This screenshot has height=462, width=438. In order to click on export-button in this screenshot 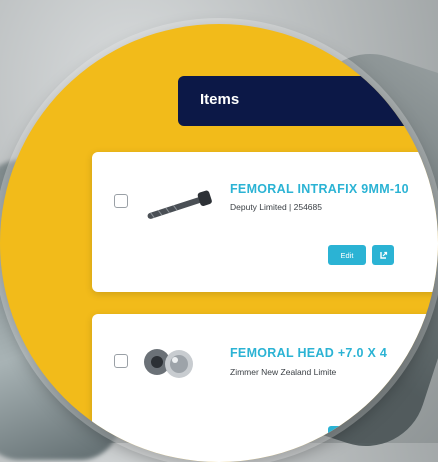, I will do `click(383, 255)`.